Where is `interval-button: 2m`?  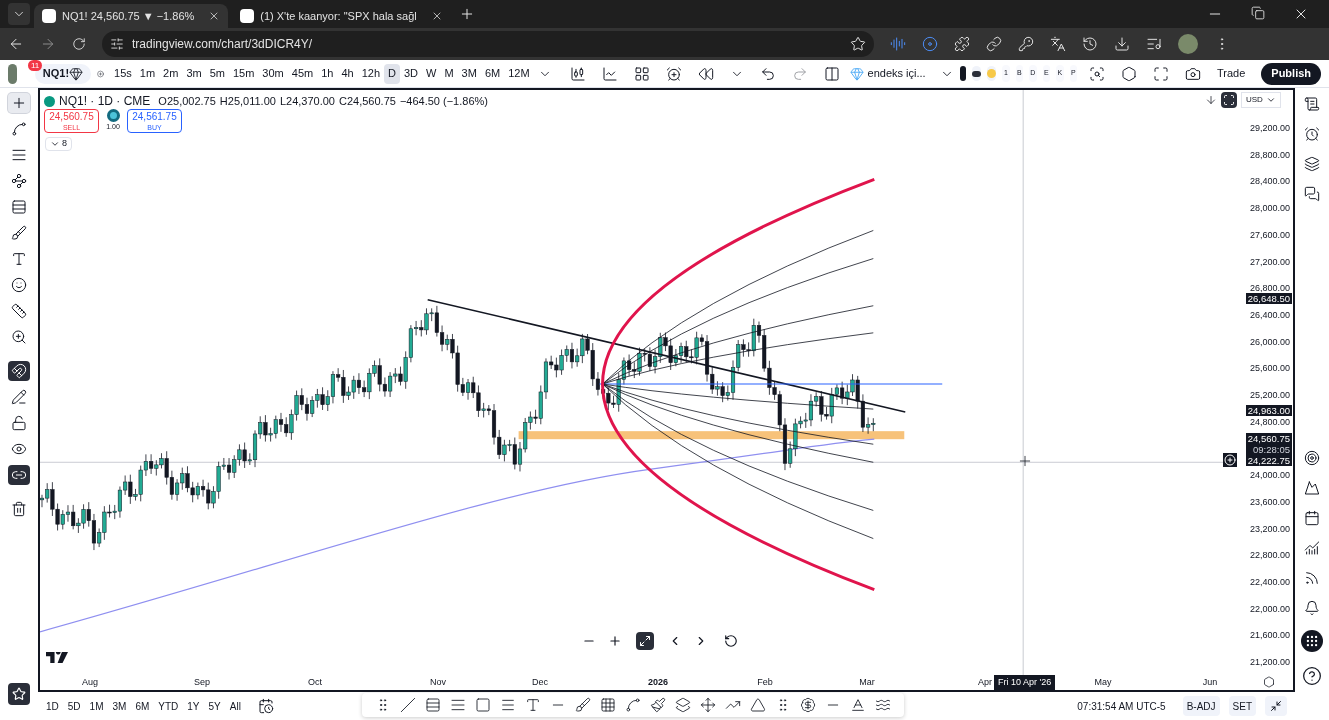
interval-button: 2m is located at coordinates (171, 73).